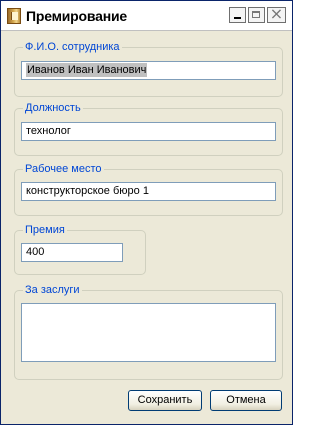 This screenshot has width=320, height=425. Describe the element at coordinates (256, 15) in the screenshot. I see `maximize-icon` at that location.